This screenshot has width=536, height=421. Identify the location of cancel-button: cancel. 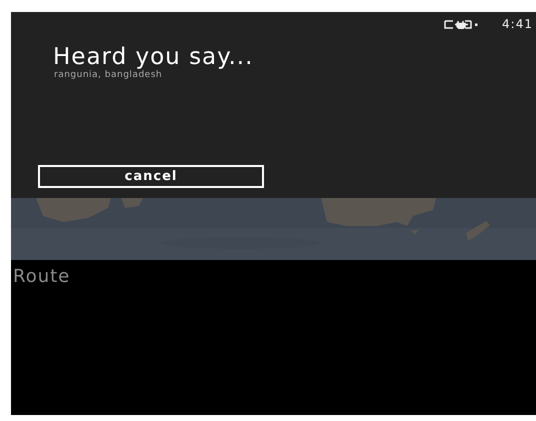
(151, 176).